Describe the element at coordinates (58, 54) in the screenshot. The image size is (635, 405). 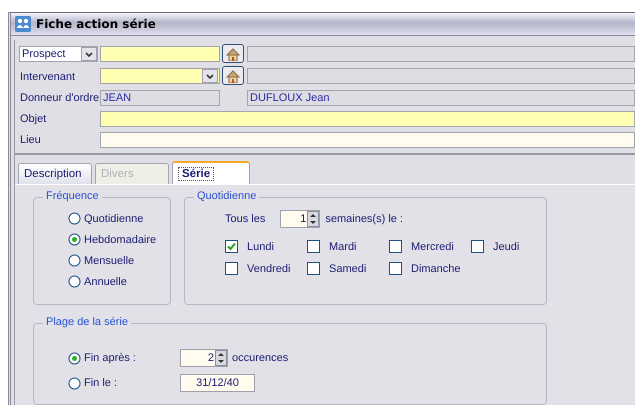
I see `type-dropdown: Prospect` at that location.